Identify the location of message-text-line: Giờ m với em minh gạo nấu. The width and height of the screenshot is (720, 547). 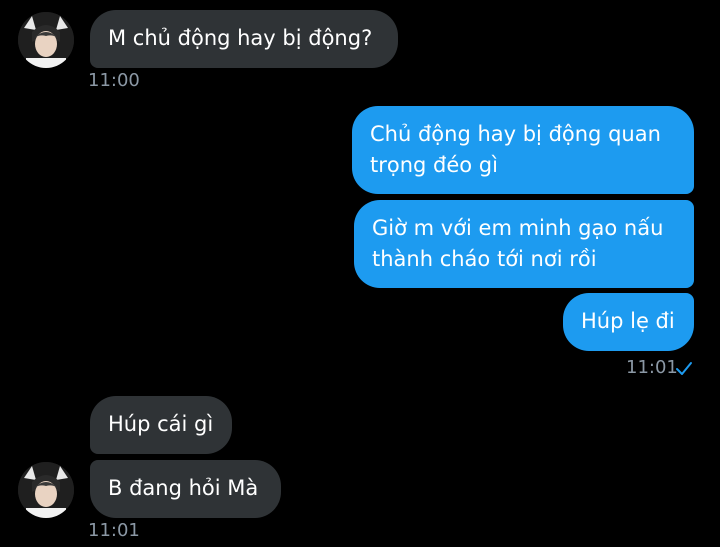
(518, 228).